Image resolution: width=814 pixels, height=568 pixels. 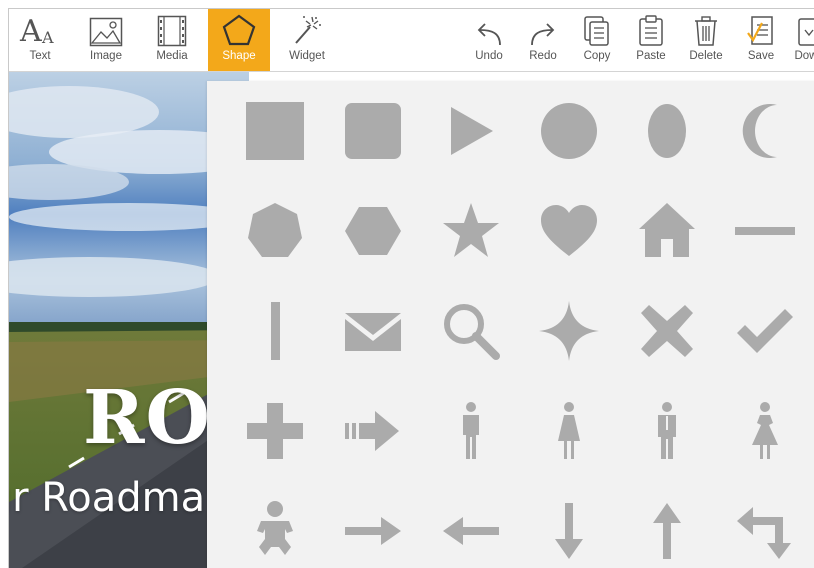 I want to click on horizontal-line-icon, so click(x=765, y=231).